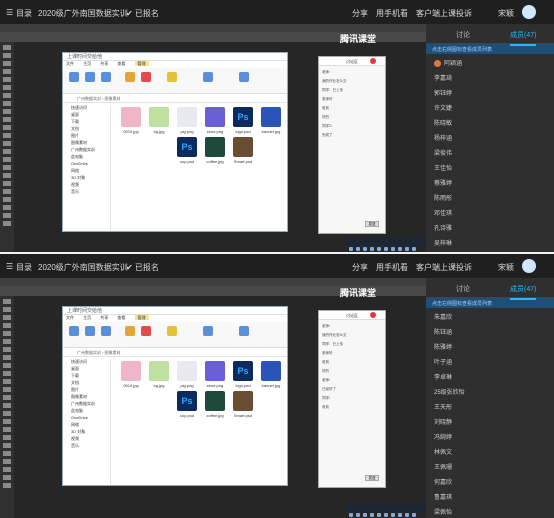  I want to click on explorer-ribbon, so click(175, 335).